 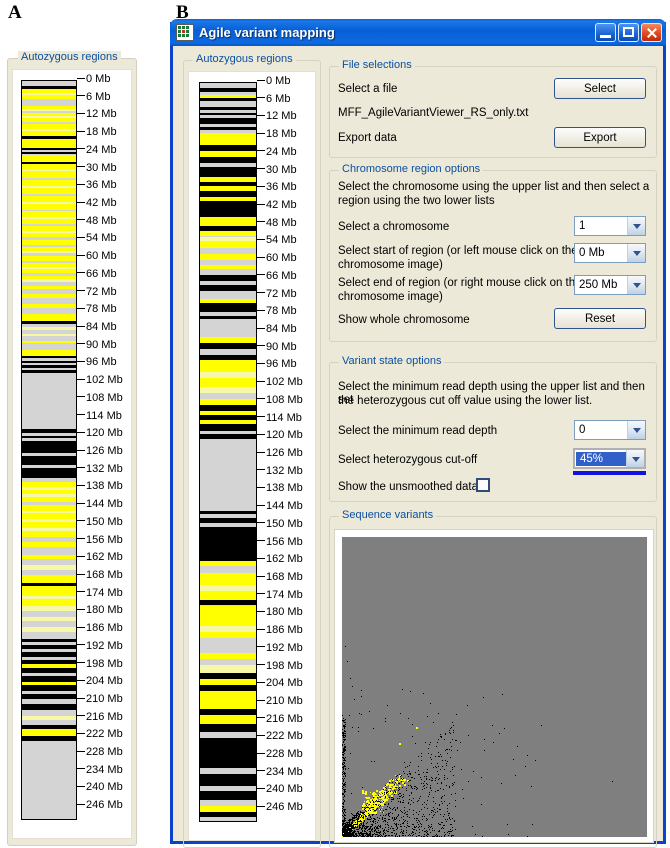 What do you see at coordinates (600, 137) in the screenshot?
I see `export-button: Export` at bounding box center [600, 137].